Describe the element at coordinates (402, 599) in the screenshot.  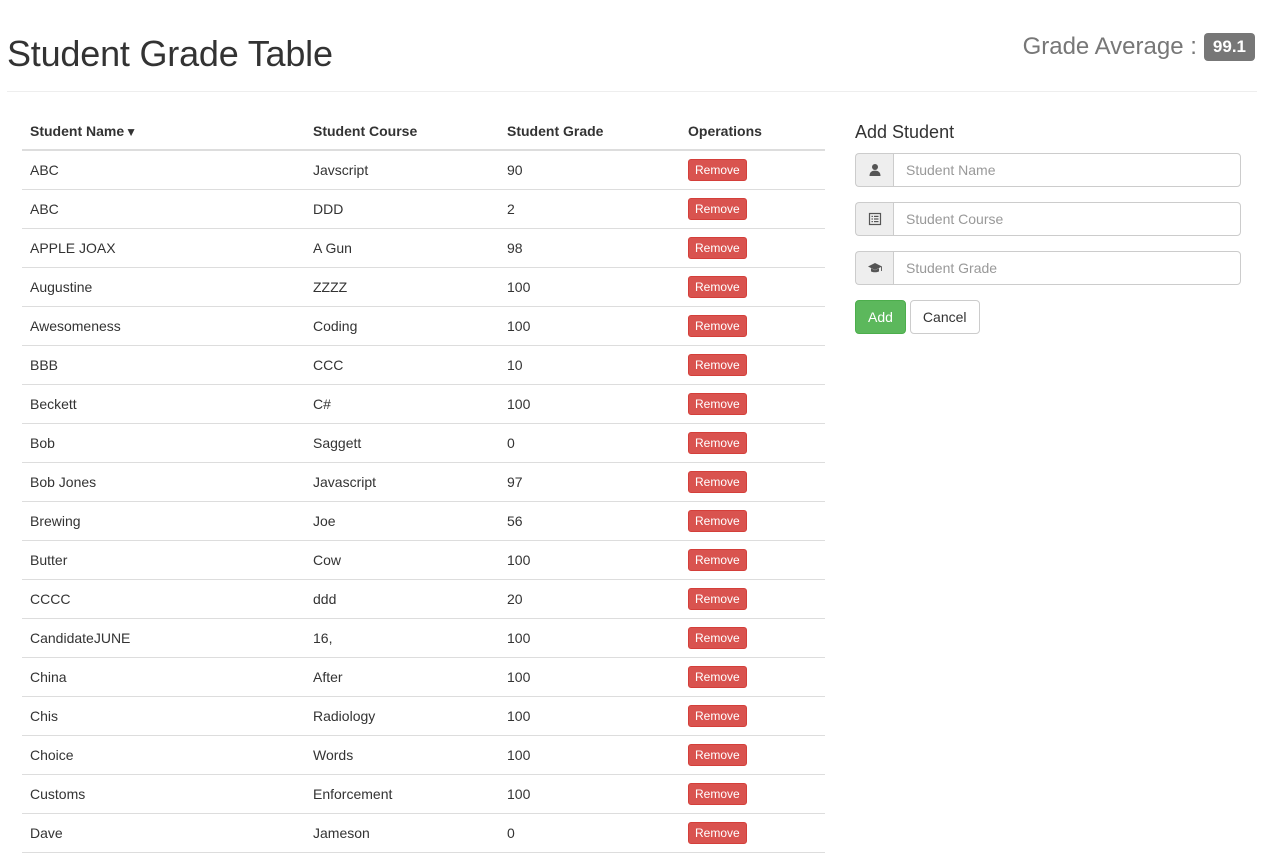
I see `student-course-cell: ddd` at that location.